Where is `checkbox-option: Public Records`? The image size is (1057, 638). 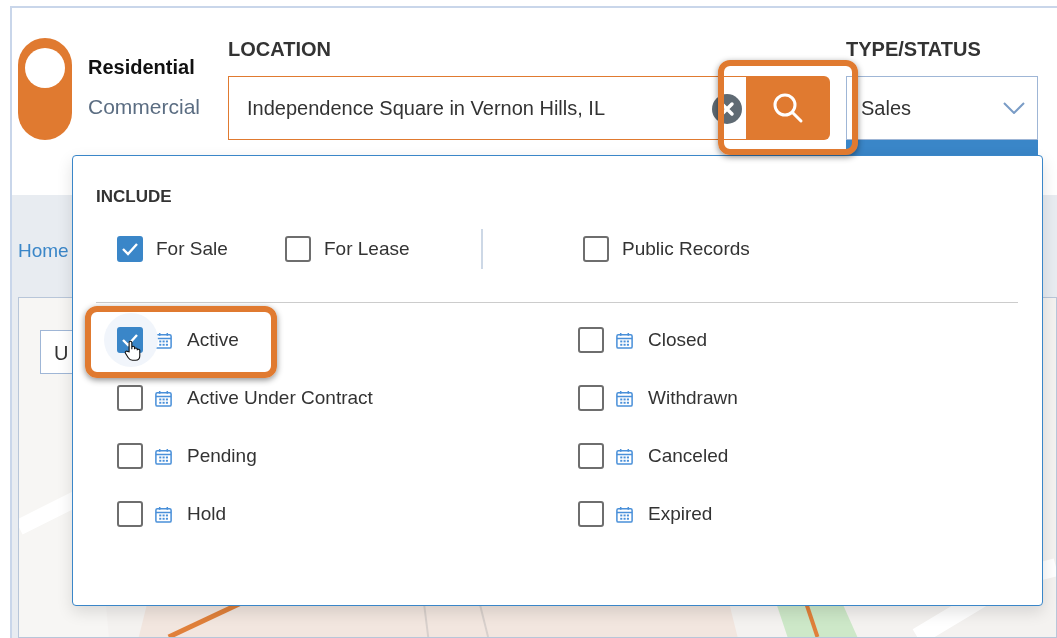 checkbox-option: Public Records is located at coordinates (666, 249).